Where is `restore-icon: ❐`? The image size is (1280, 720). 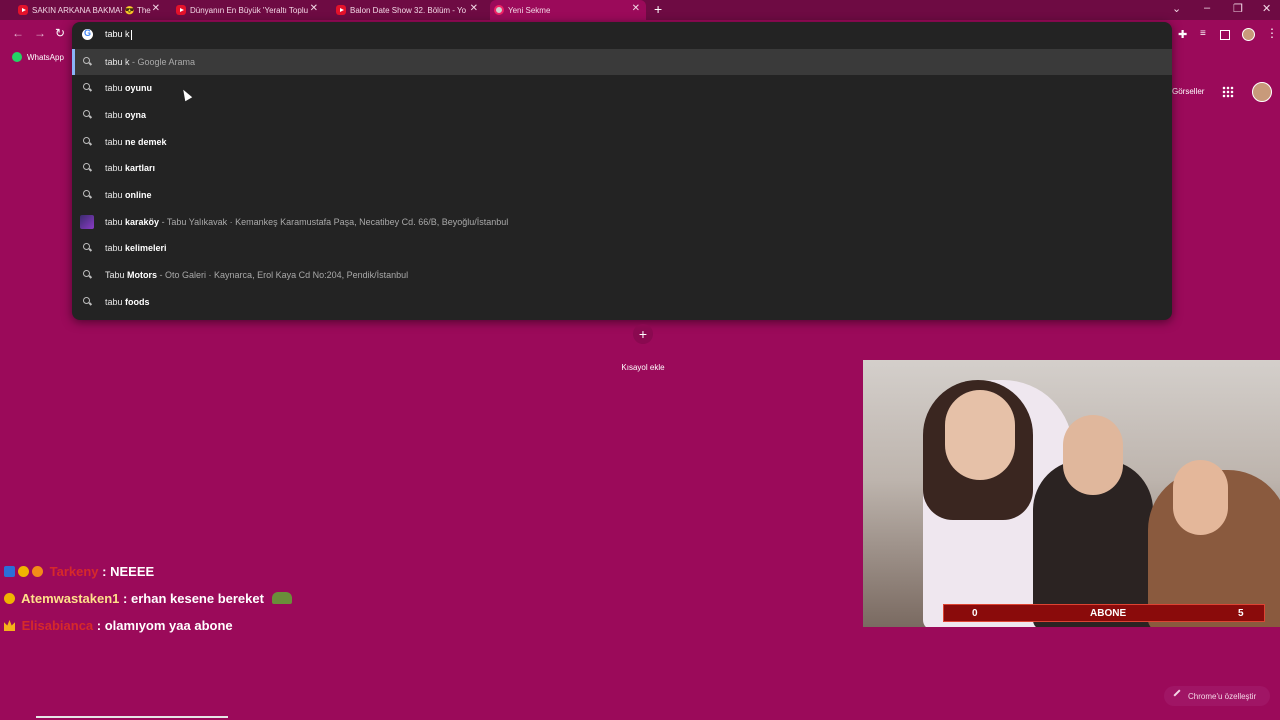
restore-icon: ❐ is located at coordinates (1238, 8).